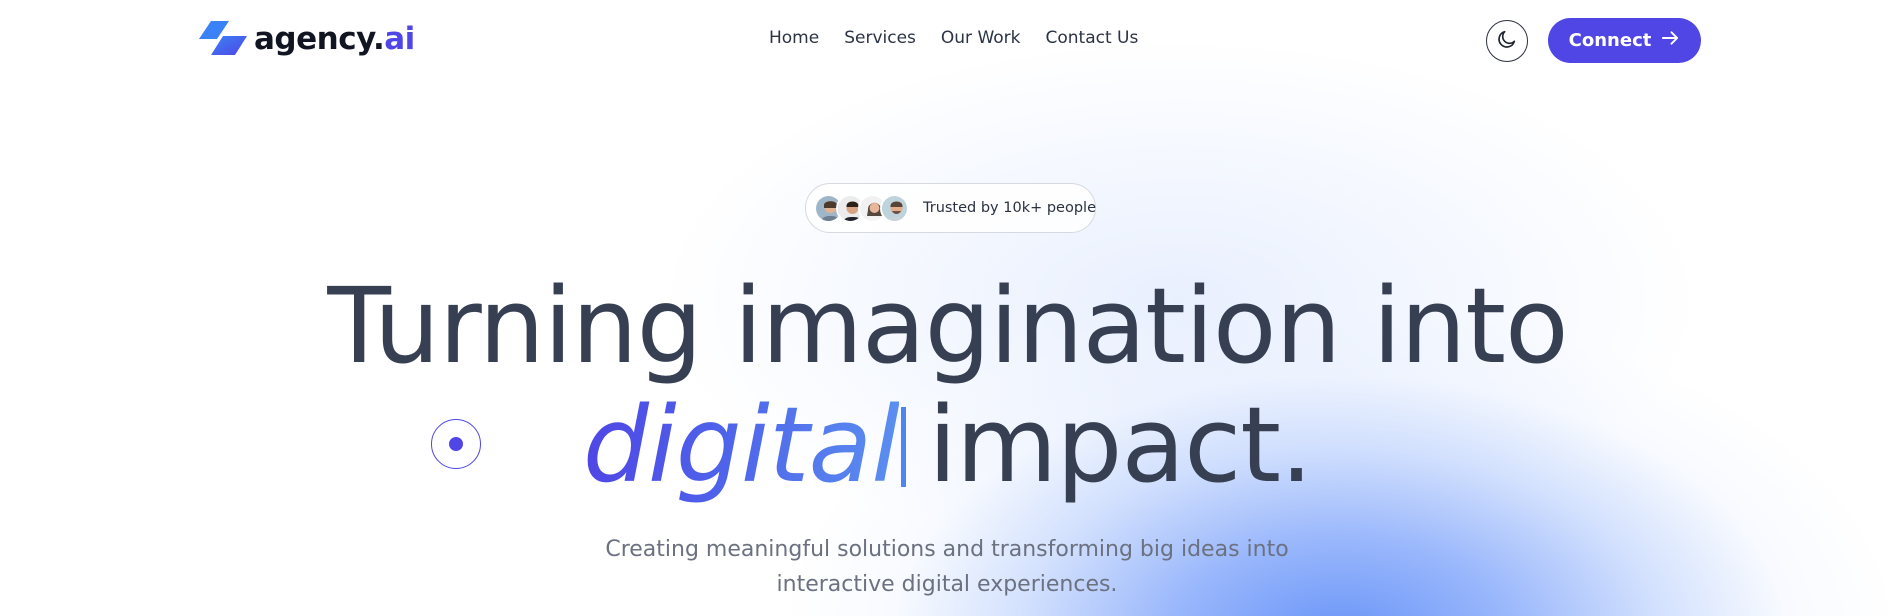  What do you see at coordinates (225, 39) in the screenshot?
I see `parallelogram-logo-icon` at bounding box center [225, 39].